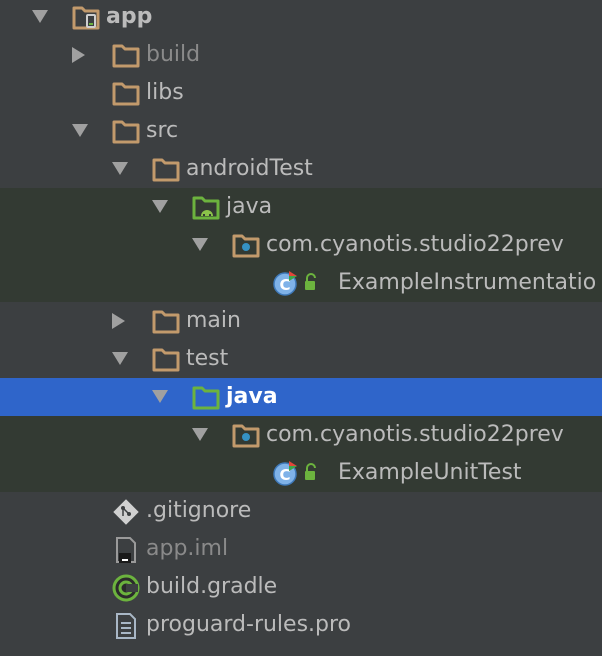  I want to click on tree-row-exampleinstrumentatio: C ExampleInstrumentatio, so click(301, 283).